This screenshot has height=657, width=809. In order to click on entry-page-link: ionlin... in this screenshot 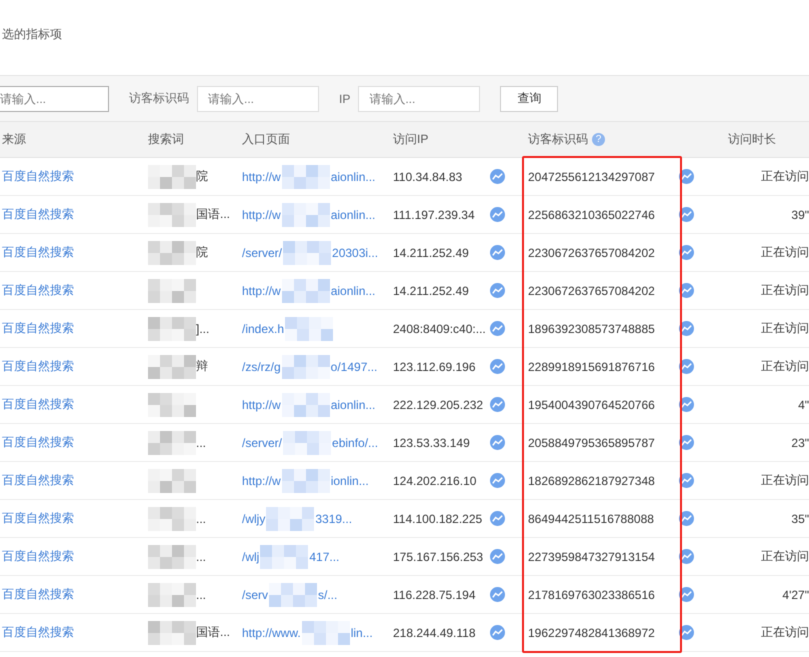, I will do `click(349, 481)`.